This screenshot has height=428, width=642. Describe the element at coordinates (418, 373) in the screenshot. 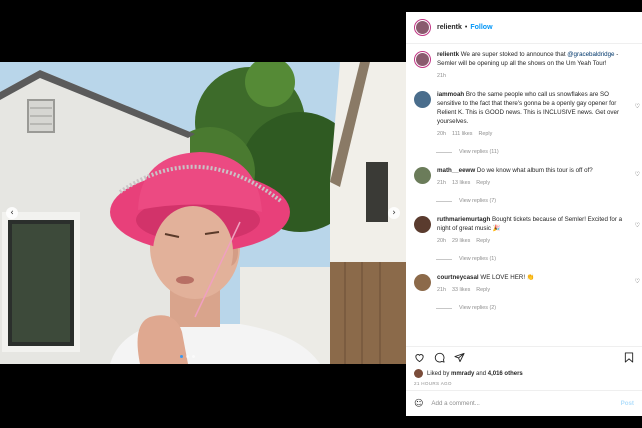

I see `liker-avatar` at that location.